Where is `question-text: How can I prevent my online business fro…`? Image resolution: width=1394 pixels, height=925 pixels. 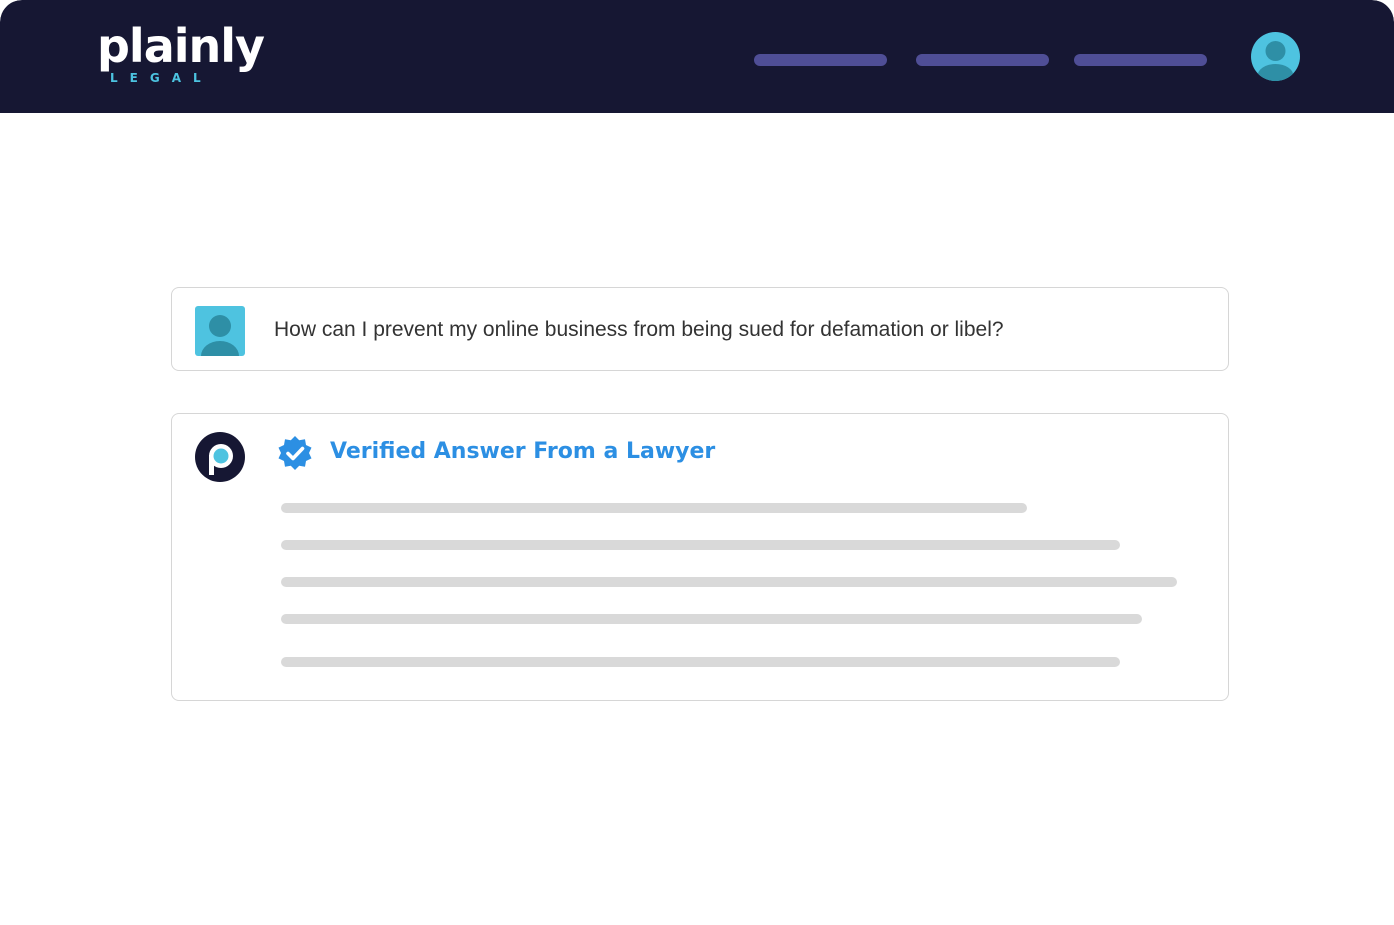
question-text: How can I prevent my online business fro… is located at coordinates (639, 329).